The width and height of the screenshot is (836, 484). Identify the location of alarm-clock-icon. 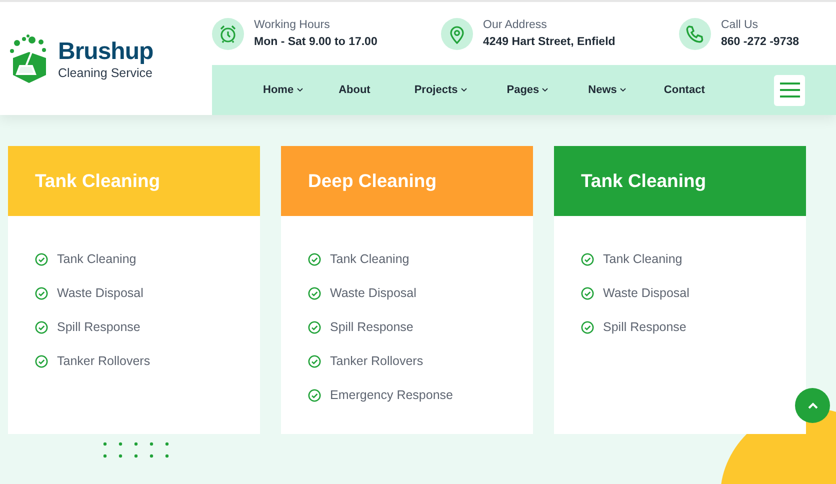
(228, 34).